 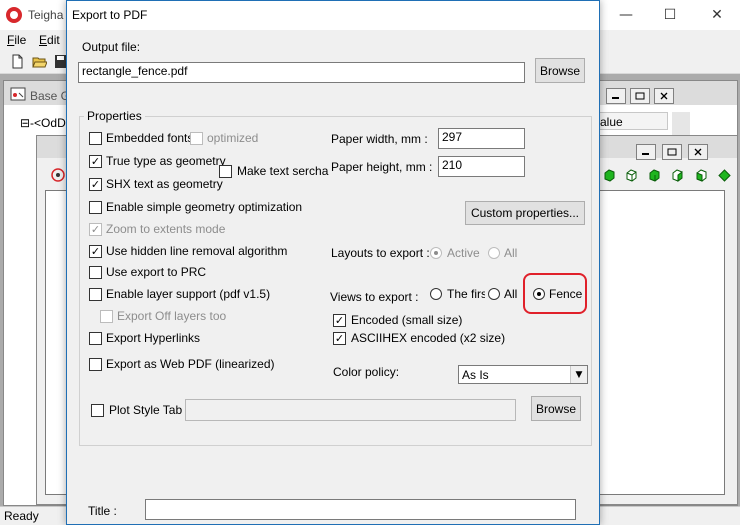 What do you see at coordinates (95, 229) in the screenshot?
I see `zoom-extents-checkbox: ✓` at bounding box center [95, 229].